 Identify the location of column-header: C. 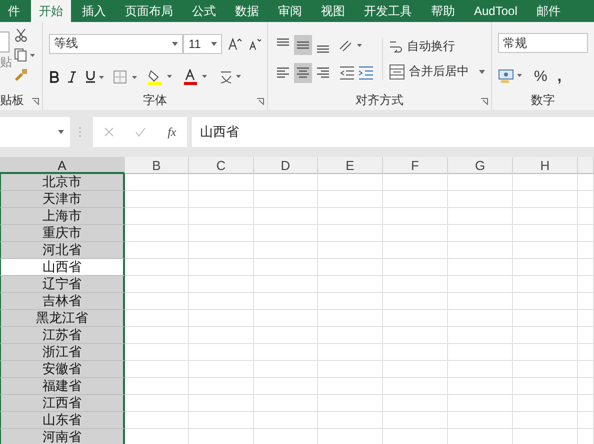
(221, 165).